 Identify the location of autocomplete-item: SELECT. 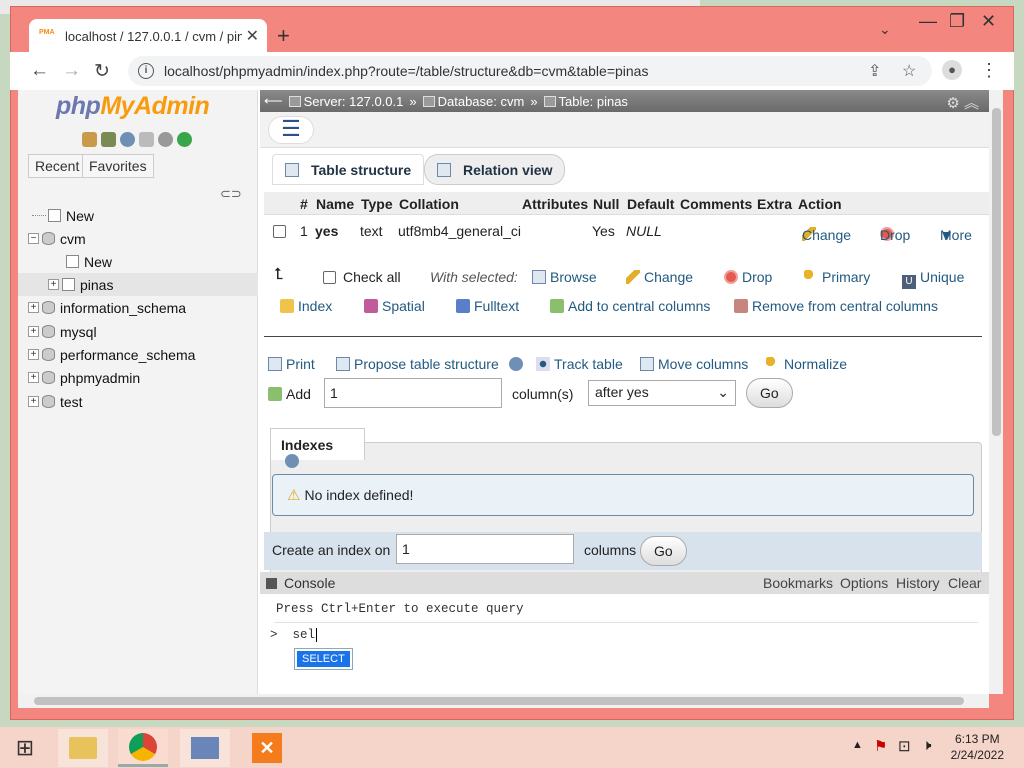
(323, 659).